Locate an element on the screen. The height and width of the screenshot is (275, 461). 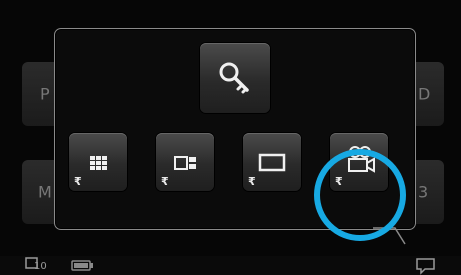
index-view-button: ₹ is located at coordinates (98, 162).